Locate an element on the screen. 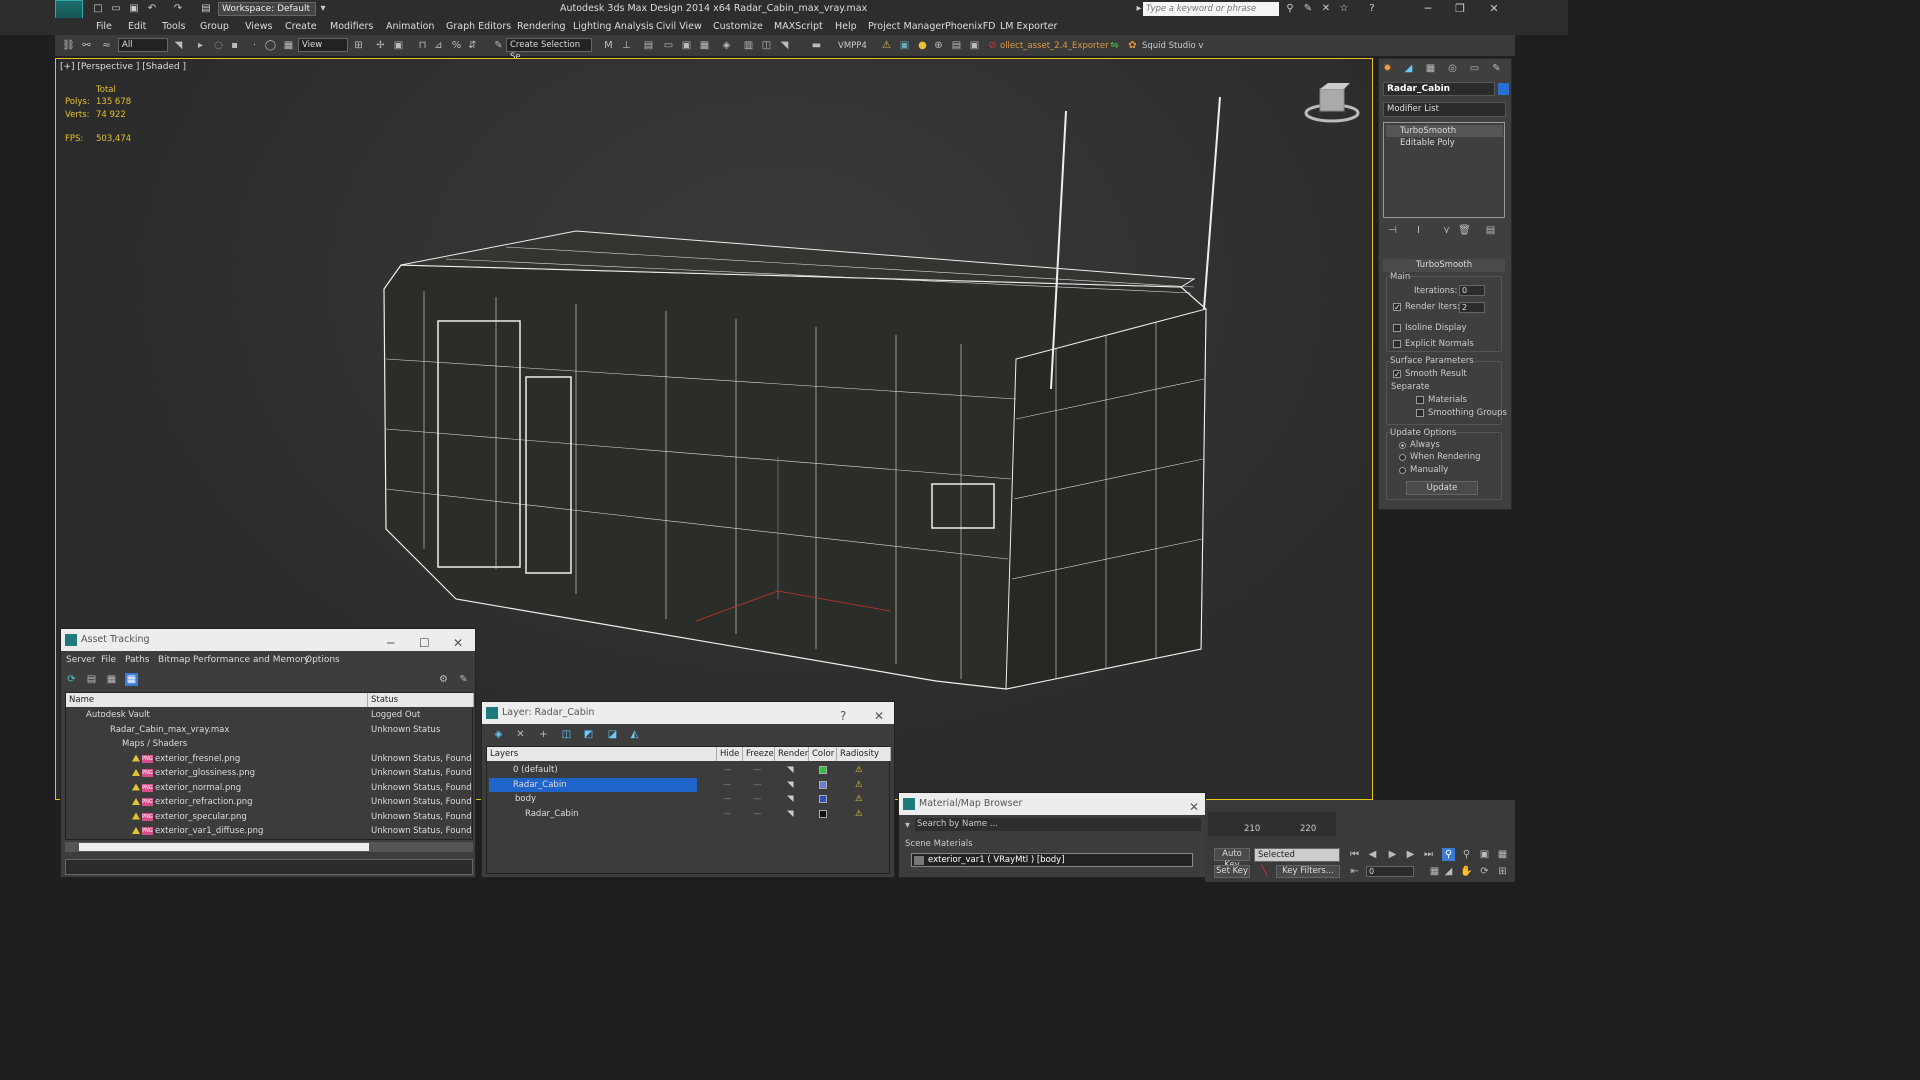 The width and height of the screenshot is (1920, 1080). remove-modifier-icon: 🗑 is located at coordinates (1464, 230).